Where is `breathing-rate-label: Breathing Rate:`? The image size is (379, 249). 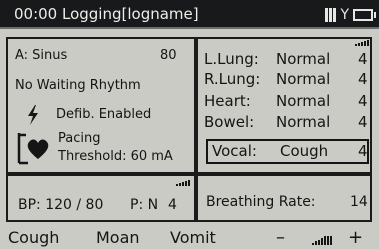
breathing-rate-label: Breathing Rate: is located at coordinates (261, 202).